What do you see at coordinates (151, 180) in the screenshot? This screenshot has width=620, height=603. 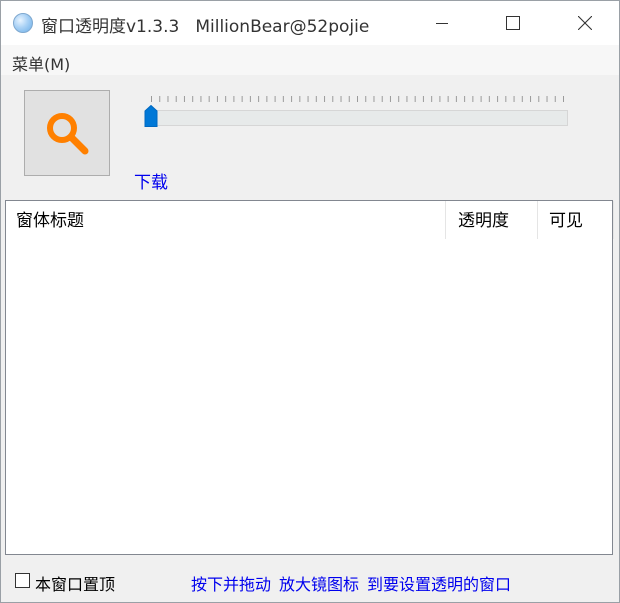 I see `download-link: 下载` at bounding box center [151, 180].